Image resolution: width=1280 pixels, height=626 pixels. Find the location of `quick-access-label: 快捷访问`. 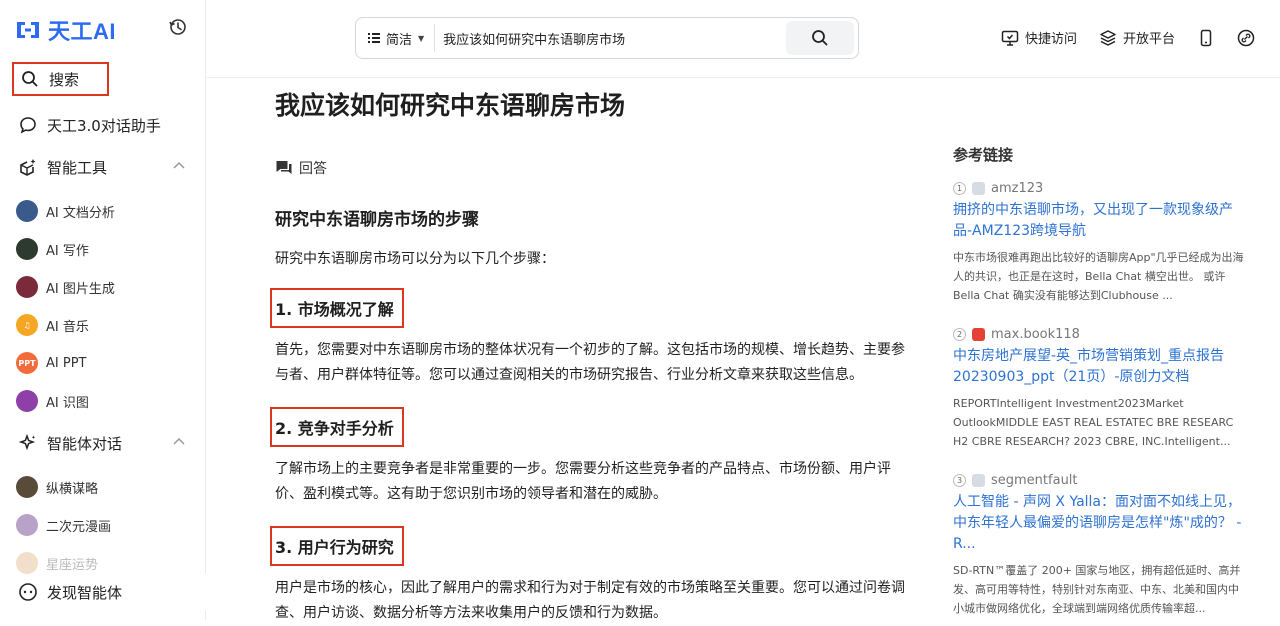

quick-access-label: 快捷访问 is located at coordinates (1051, 39).